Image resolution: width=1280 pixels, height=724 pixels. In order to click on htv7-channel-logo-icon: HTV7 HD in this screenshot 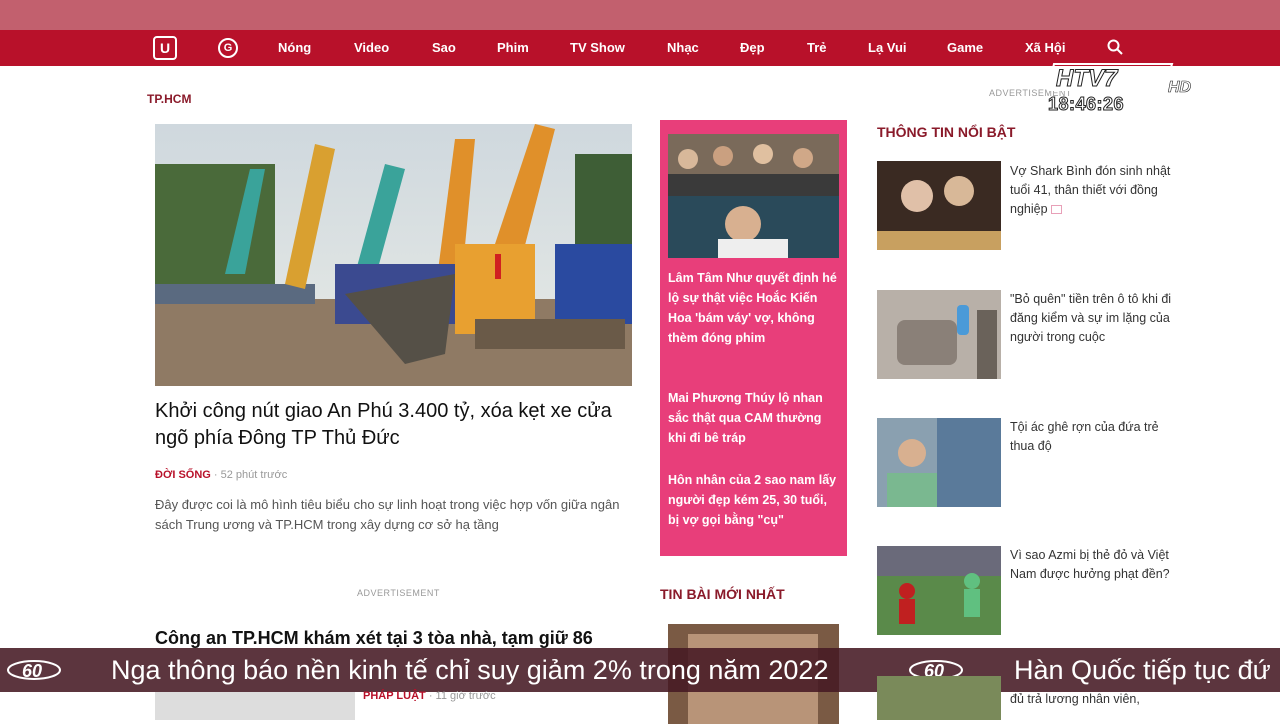, I will do `click(1120, 79)`.